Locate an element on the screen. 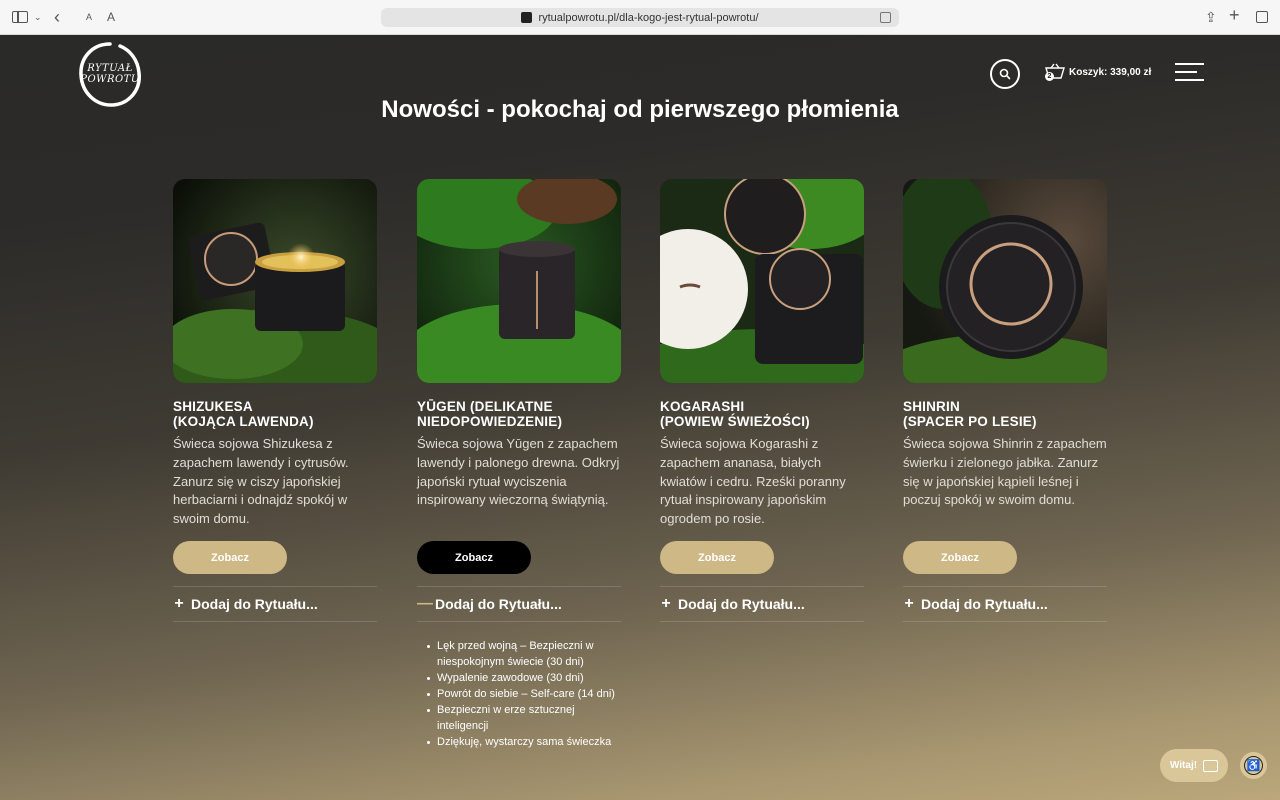 This screenshot has width=1280, height=800. product-title-line: NIEDOPOWIEDZENIE) is located at coordinates (490, 421).